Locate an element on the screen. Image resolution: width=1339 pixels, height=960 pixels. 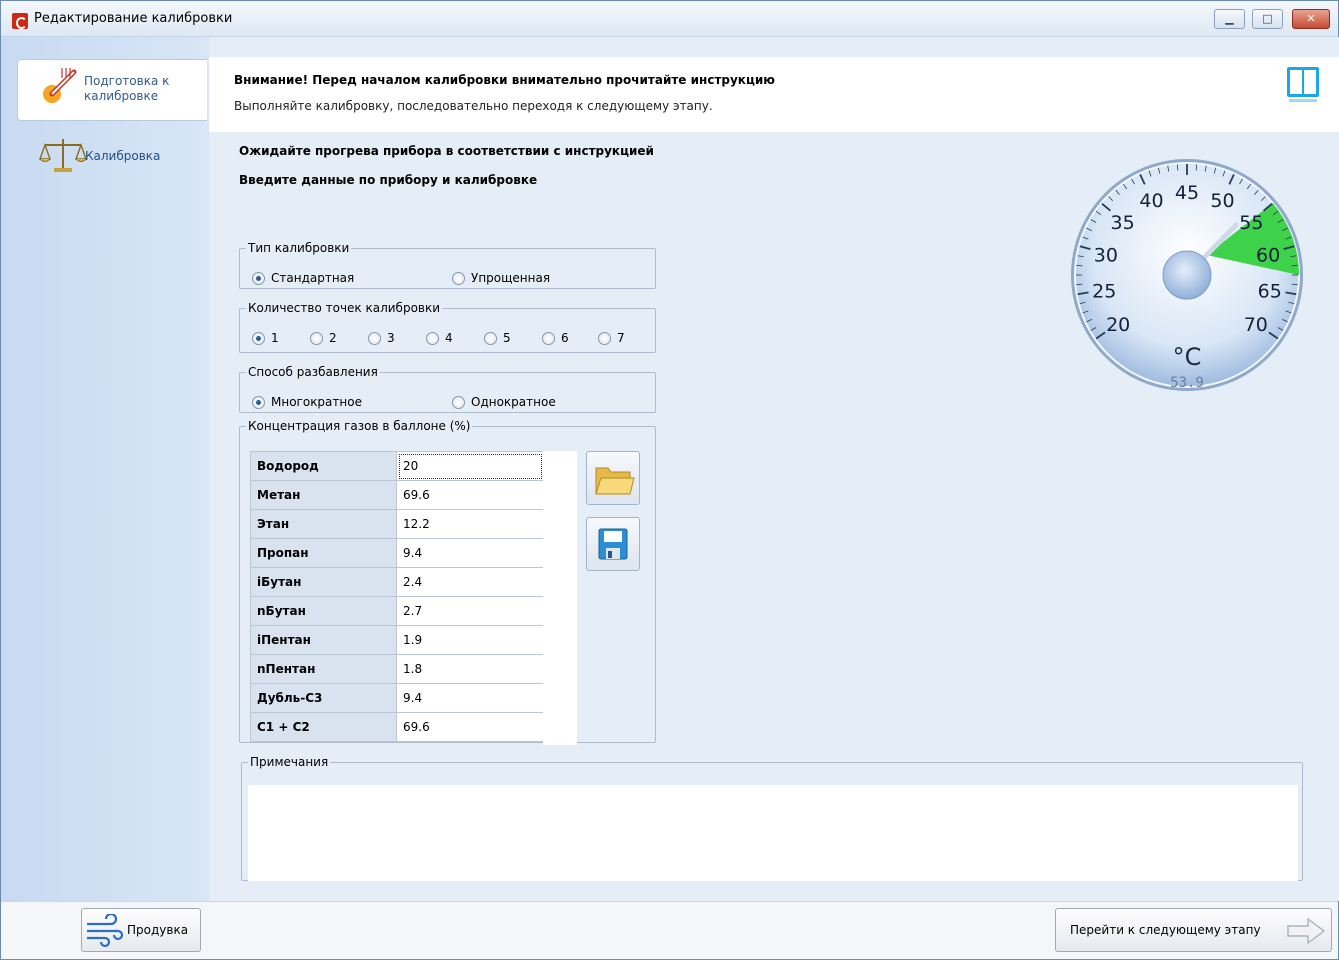
radio-points-3: 3 is located at coordinates (381, 338).